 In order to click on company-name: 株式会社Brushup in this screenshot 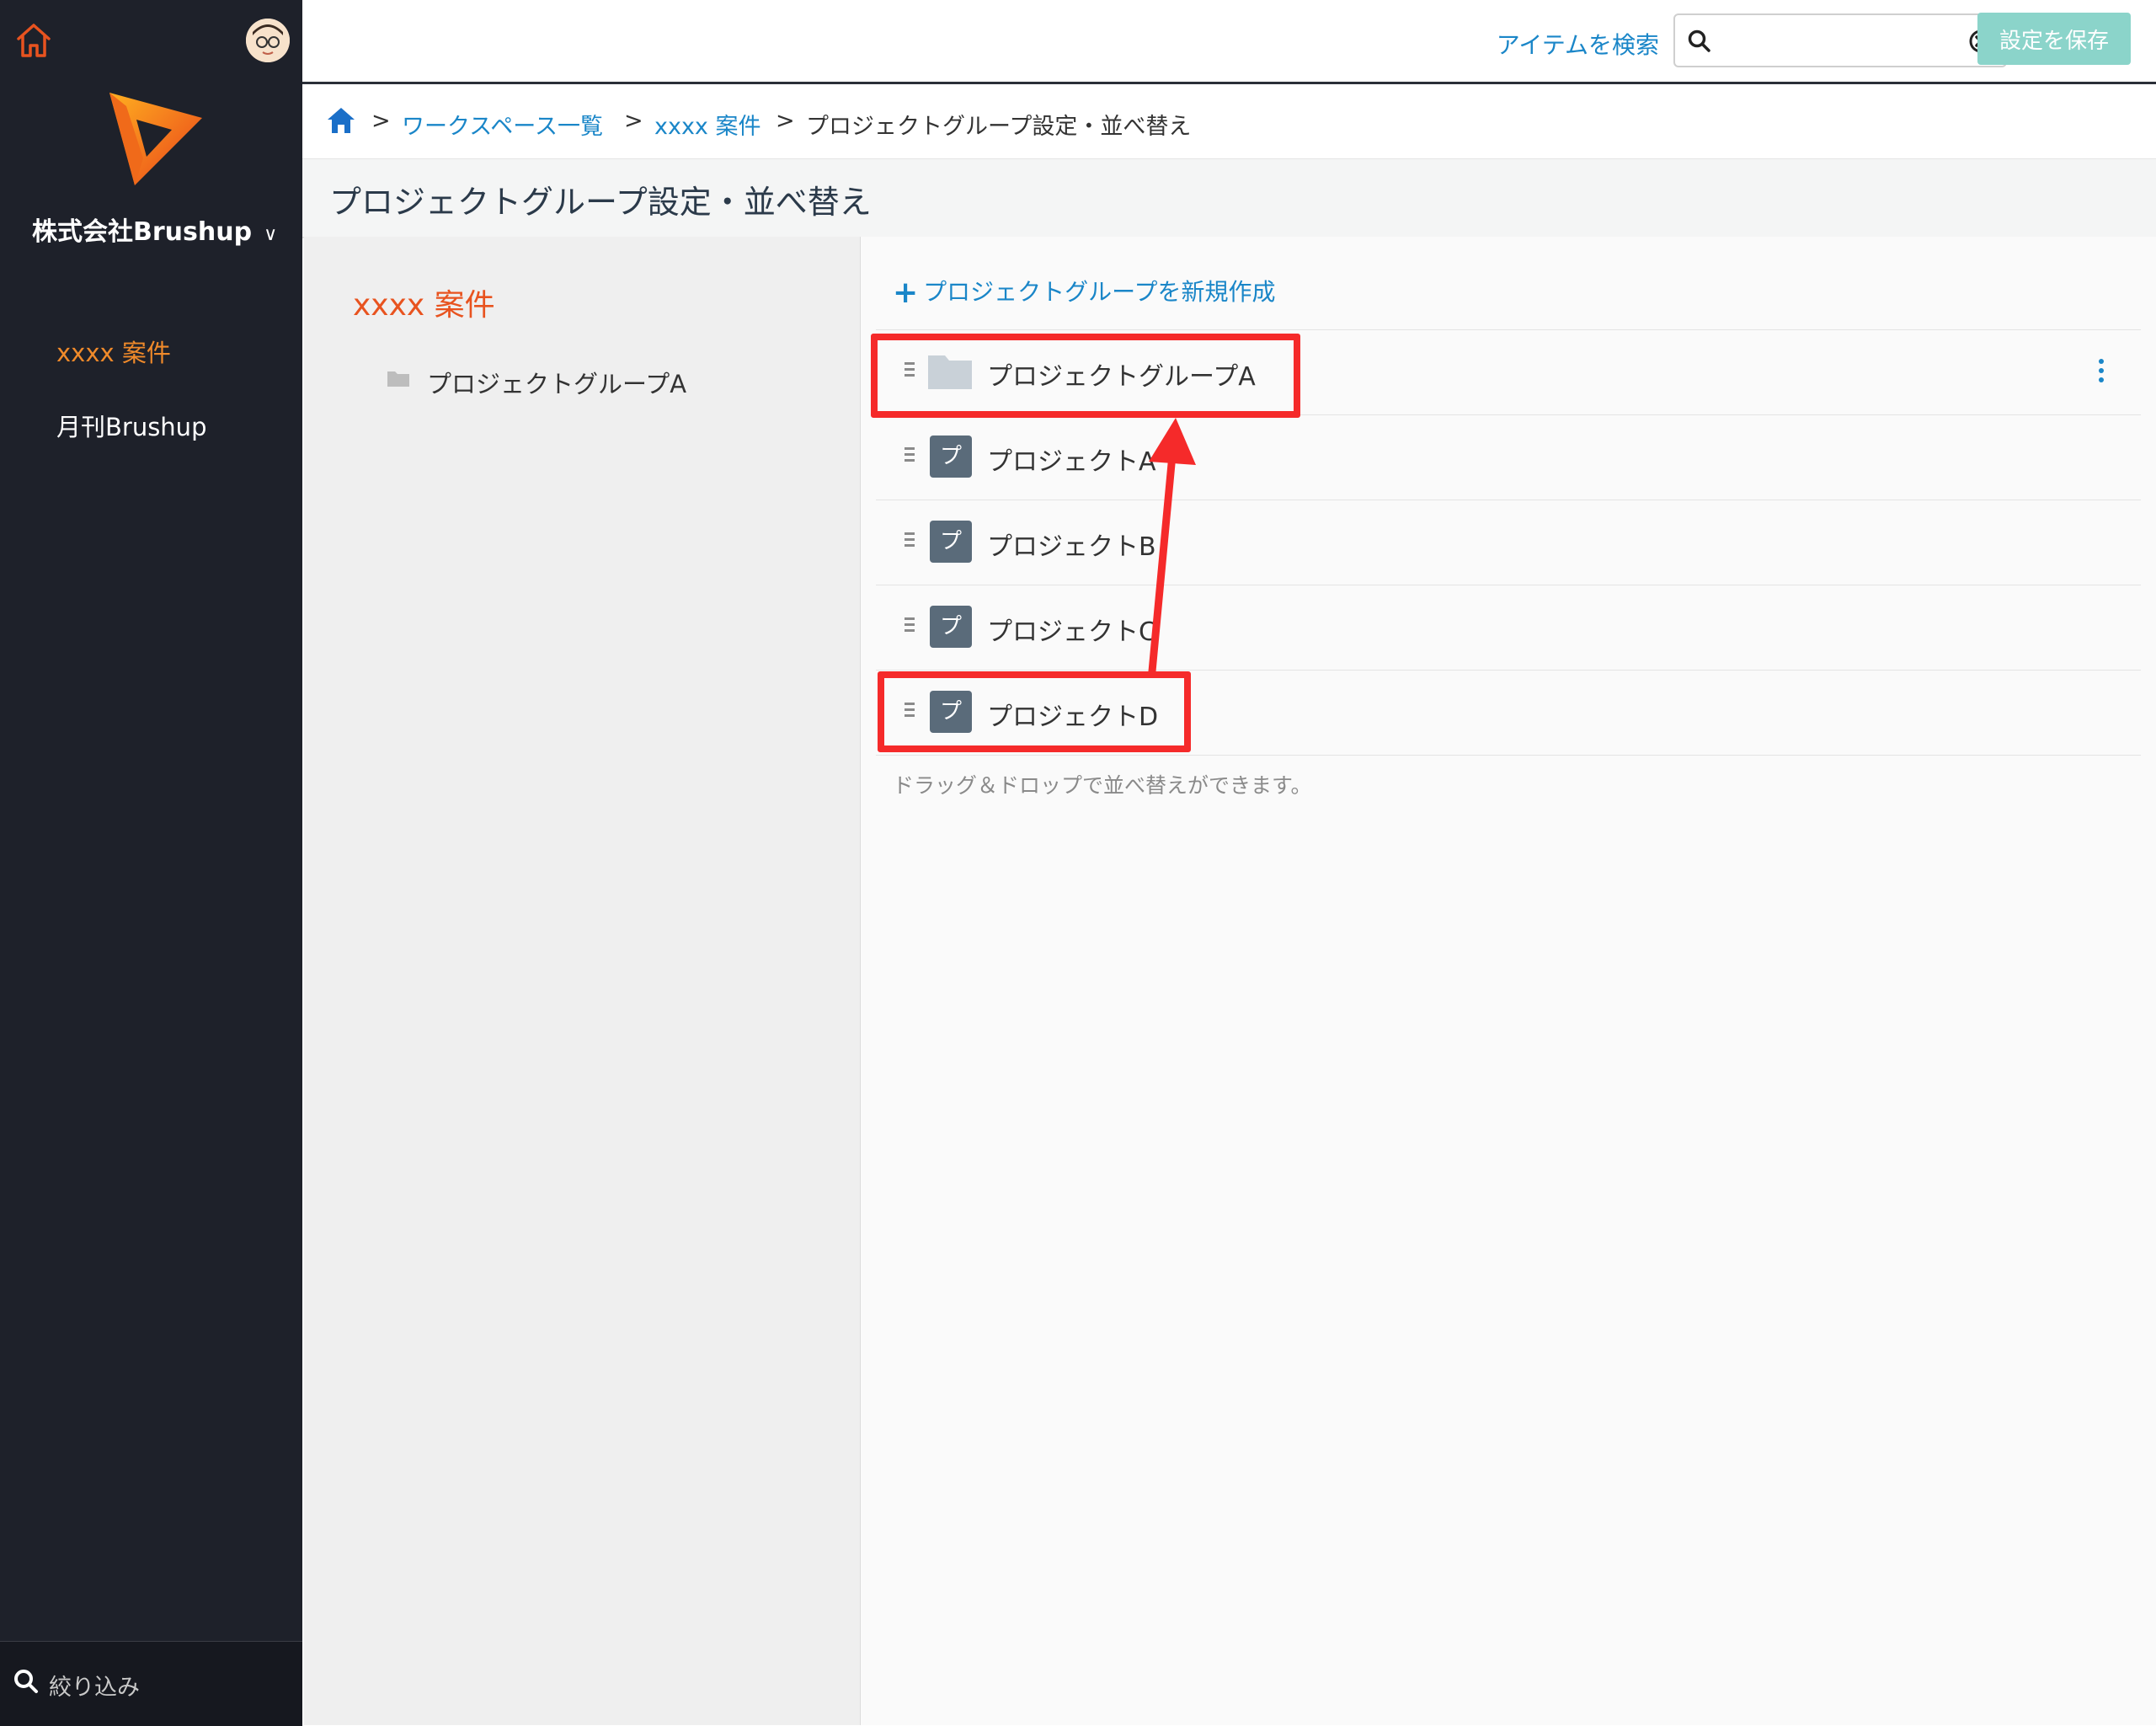, I will do `click(142, 232)`.